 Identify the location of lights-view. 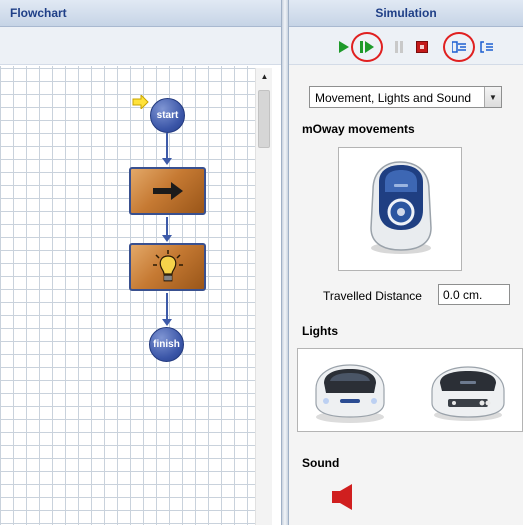
(410, 390).